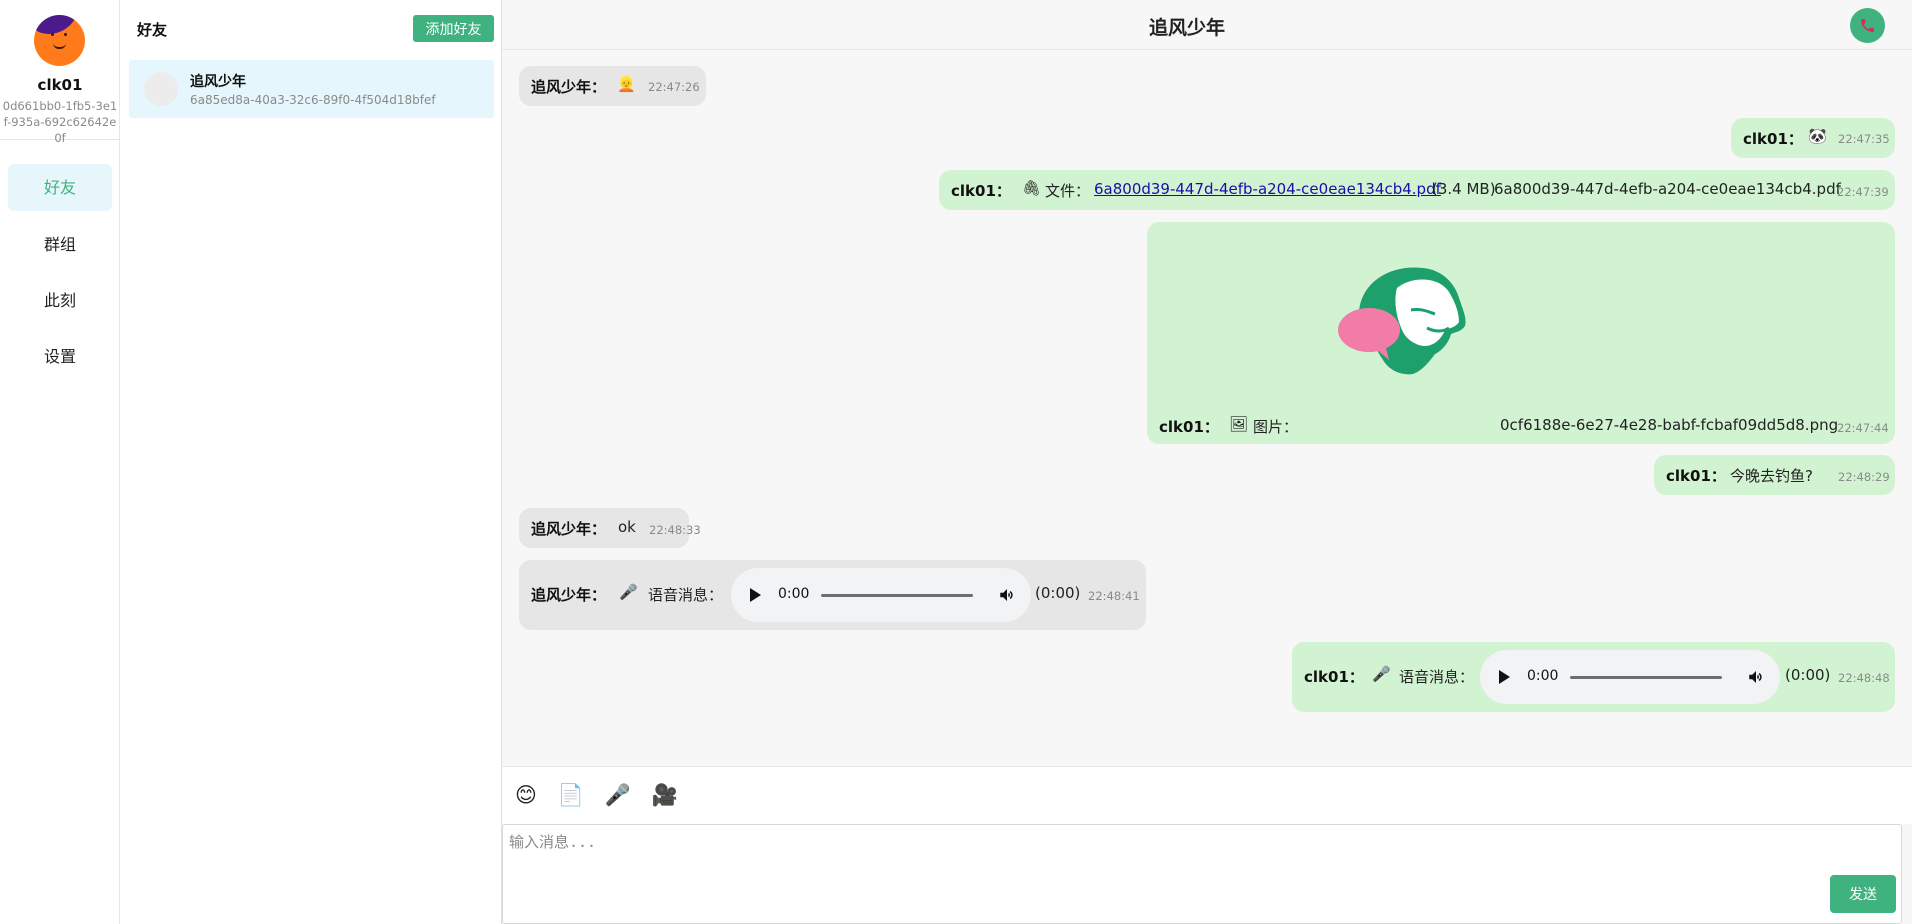 This screenshot has width=1912, height=924. Describe the element at coordinates (1669, 425) in the screenshot. I see `image-filename: 0cf6188e-6e27-4e28-babf-fcbaf09dd5d8.png` at that location.